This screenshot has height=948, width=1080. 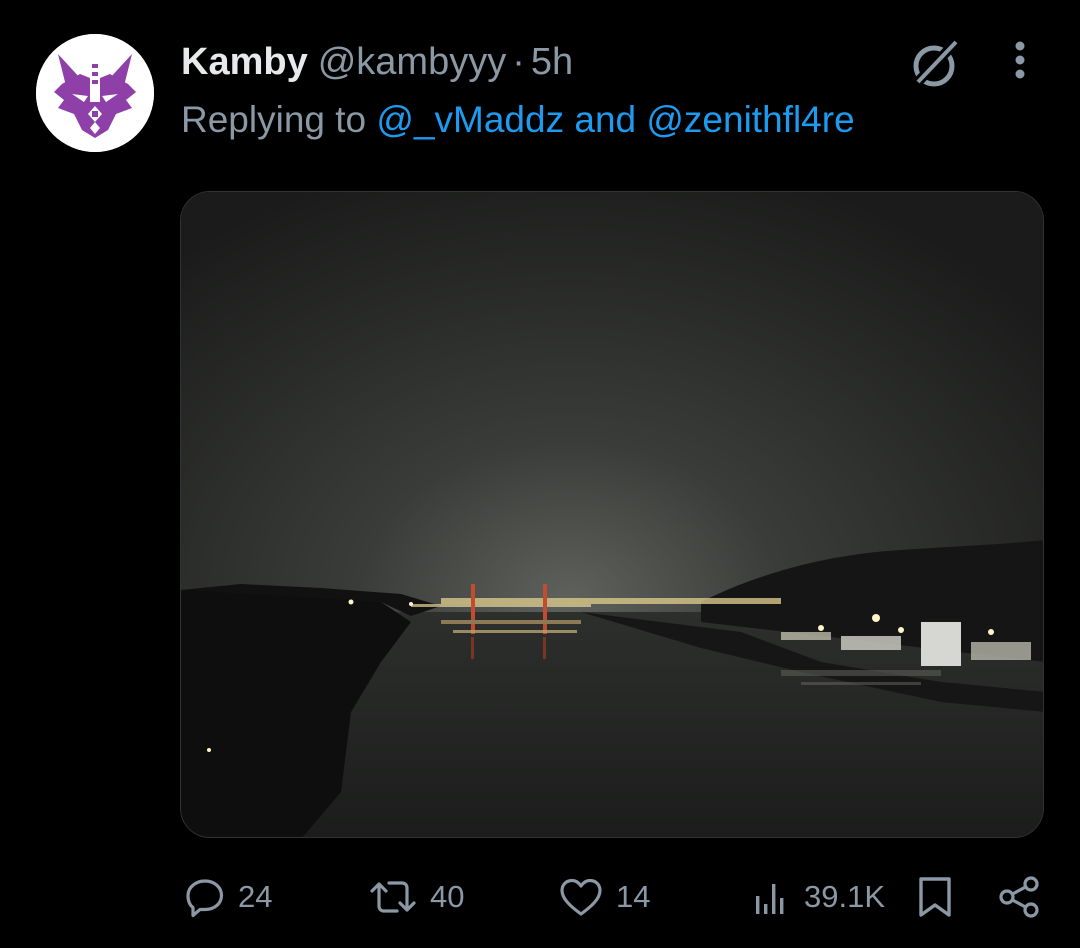 I want to click on share-icon, so click(x=1019, y=897).